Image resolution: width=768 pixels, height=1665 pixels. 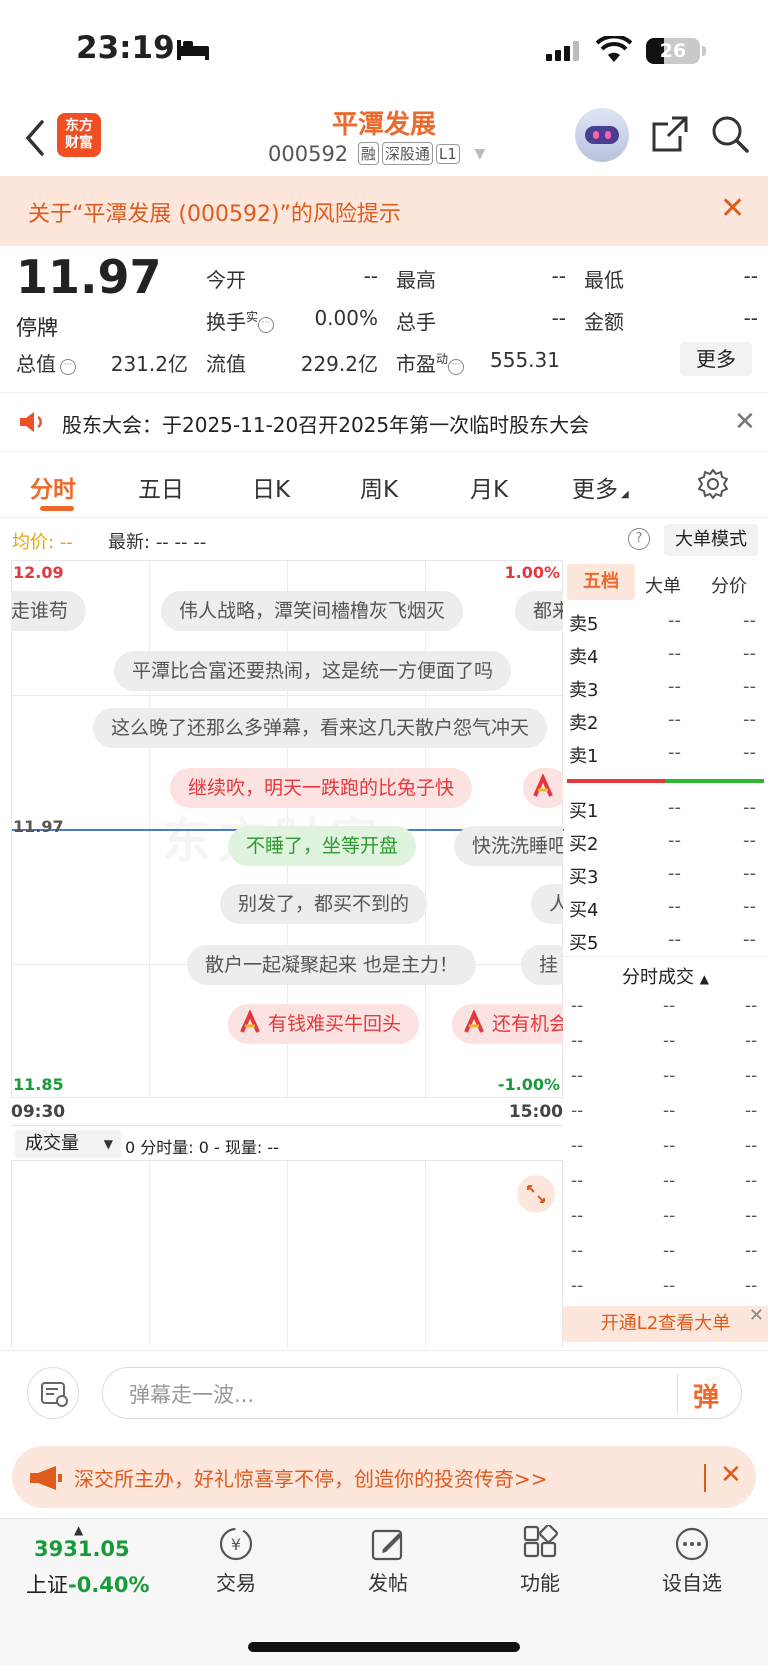 I want to click on turnover-label: 换手实 ···, so click(x=240, y=320).